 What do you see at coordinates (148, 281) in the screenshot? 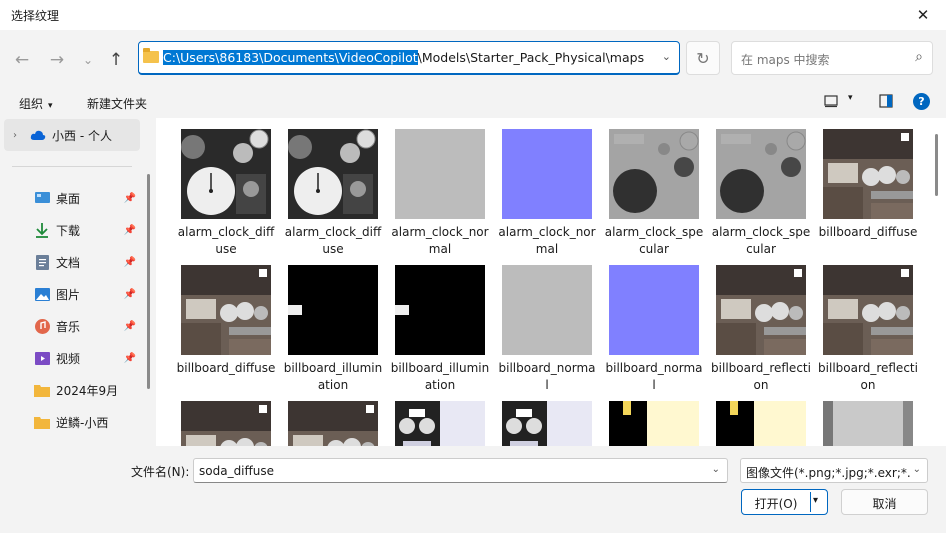
I see `sidebar-scrollbar` at bounding box center [148, 281].